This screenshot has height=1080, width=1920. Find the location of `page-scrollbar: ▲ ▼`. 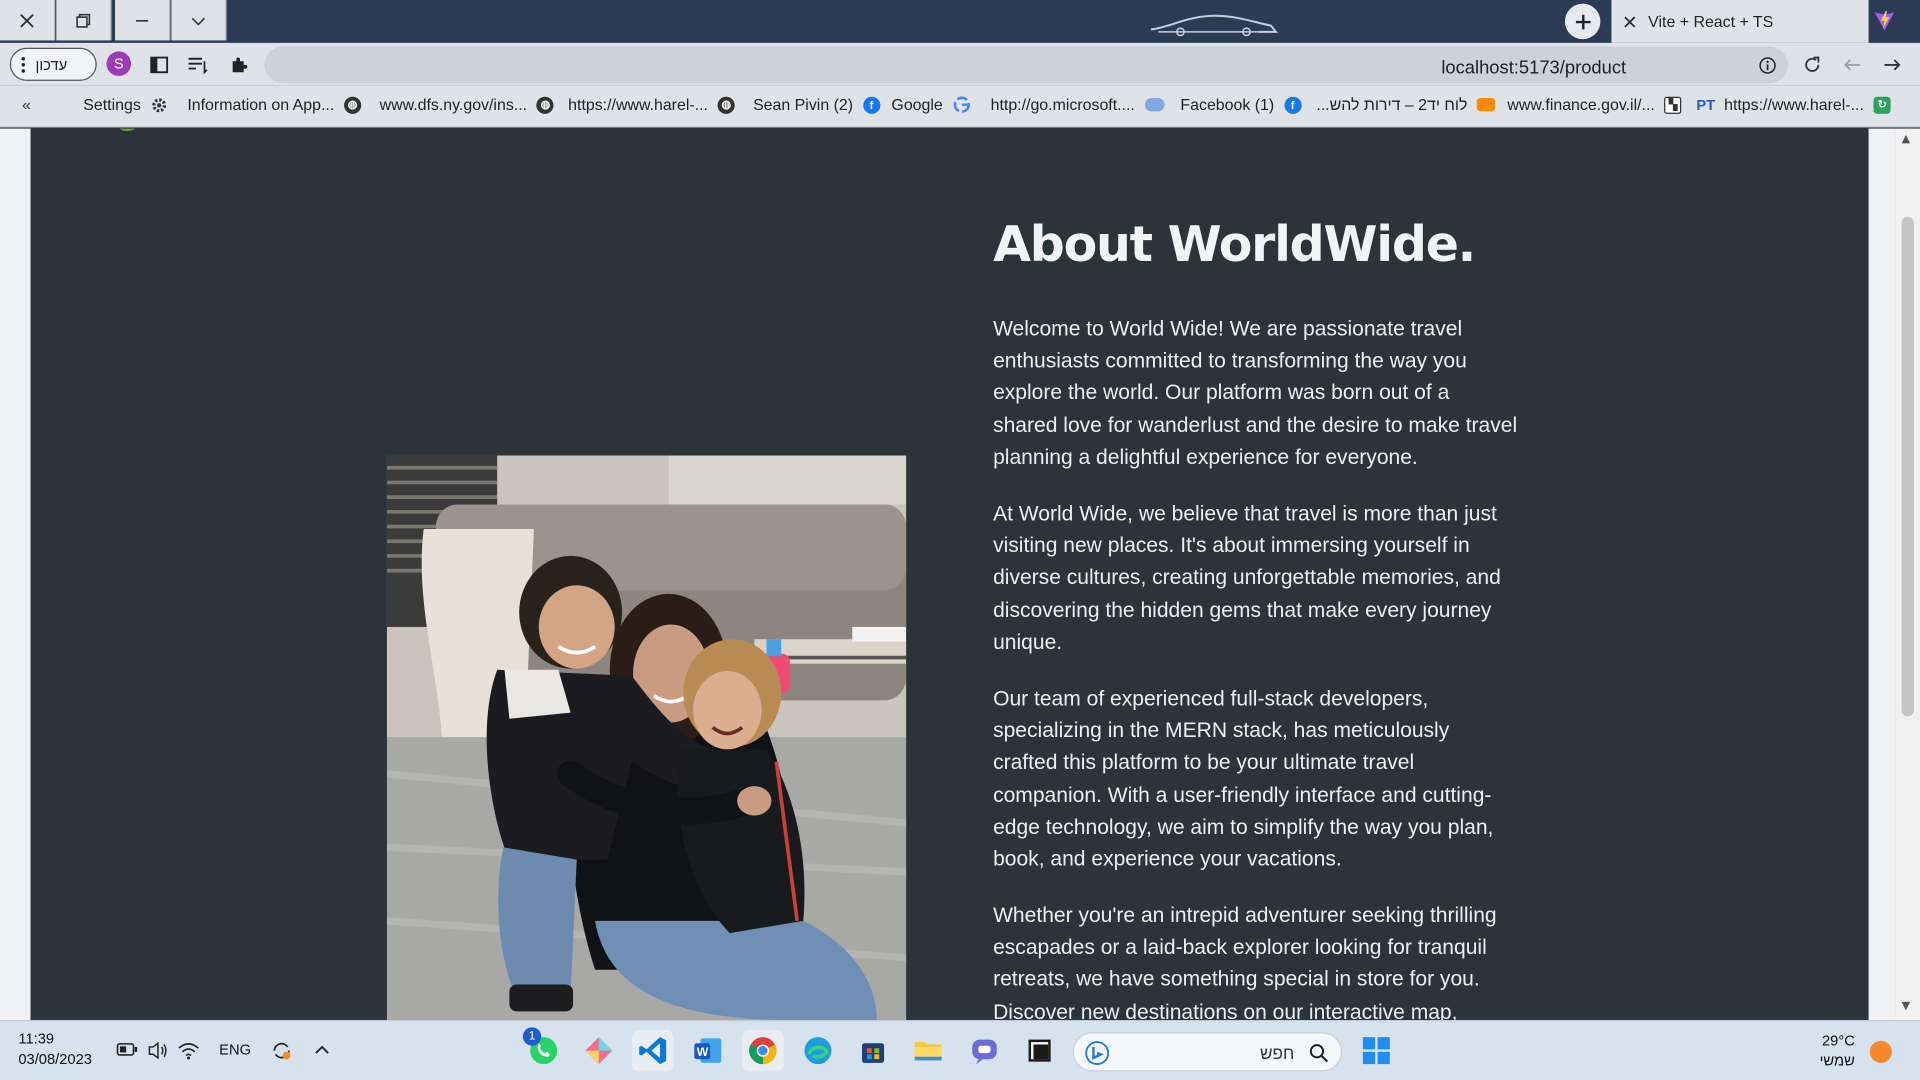

page-scrollbar: ▲ ▼ is located at coordinates (1907, 574).